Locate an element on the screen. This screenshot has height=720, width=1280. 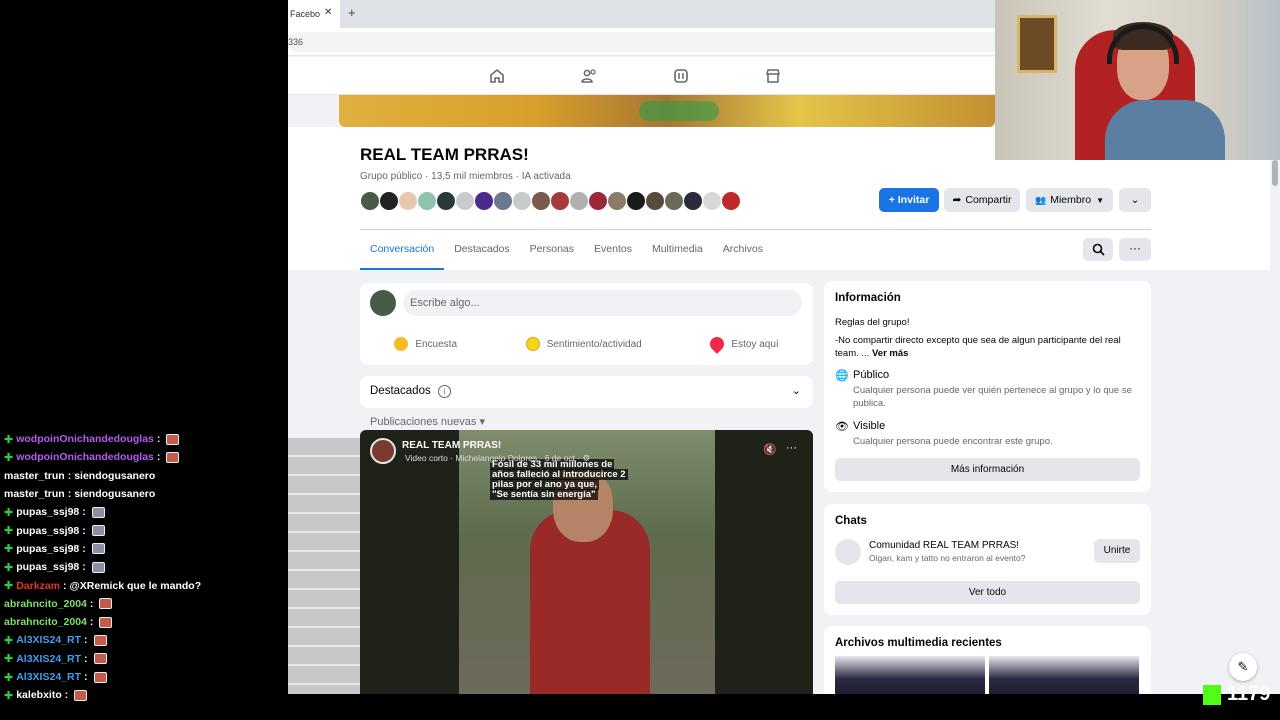
group-title: REAL TEAM PRRAS! is located at coordinates (444, 155).